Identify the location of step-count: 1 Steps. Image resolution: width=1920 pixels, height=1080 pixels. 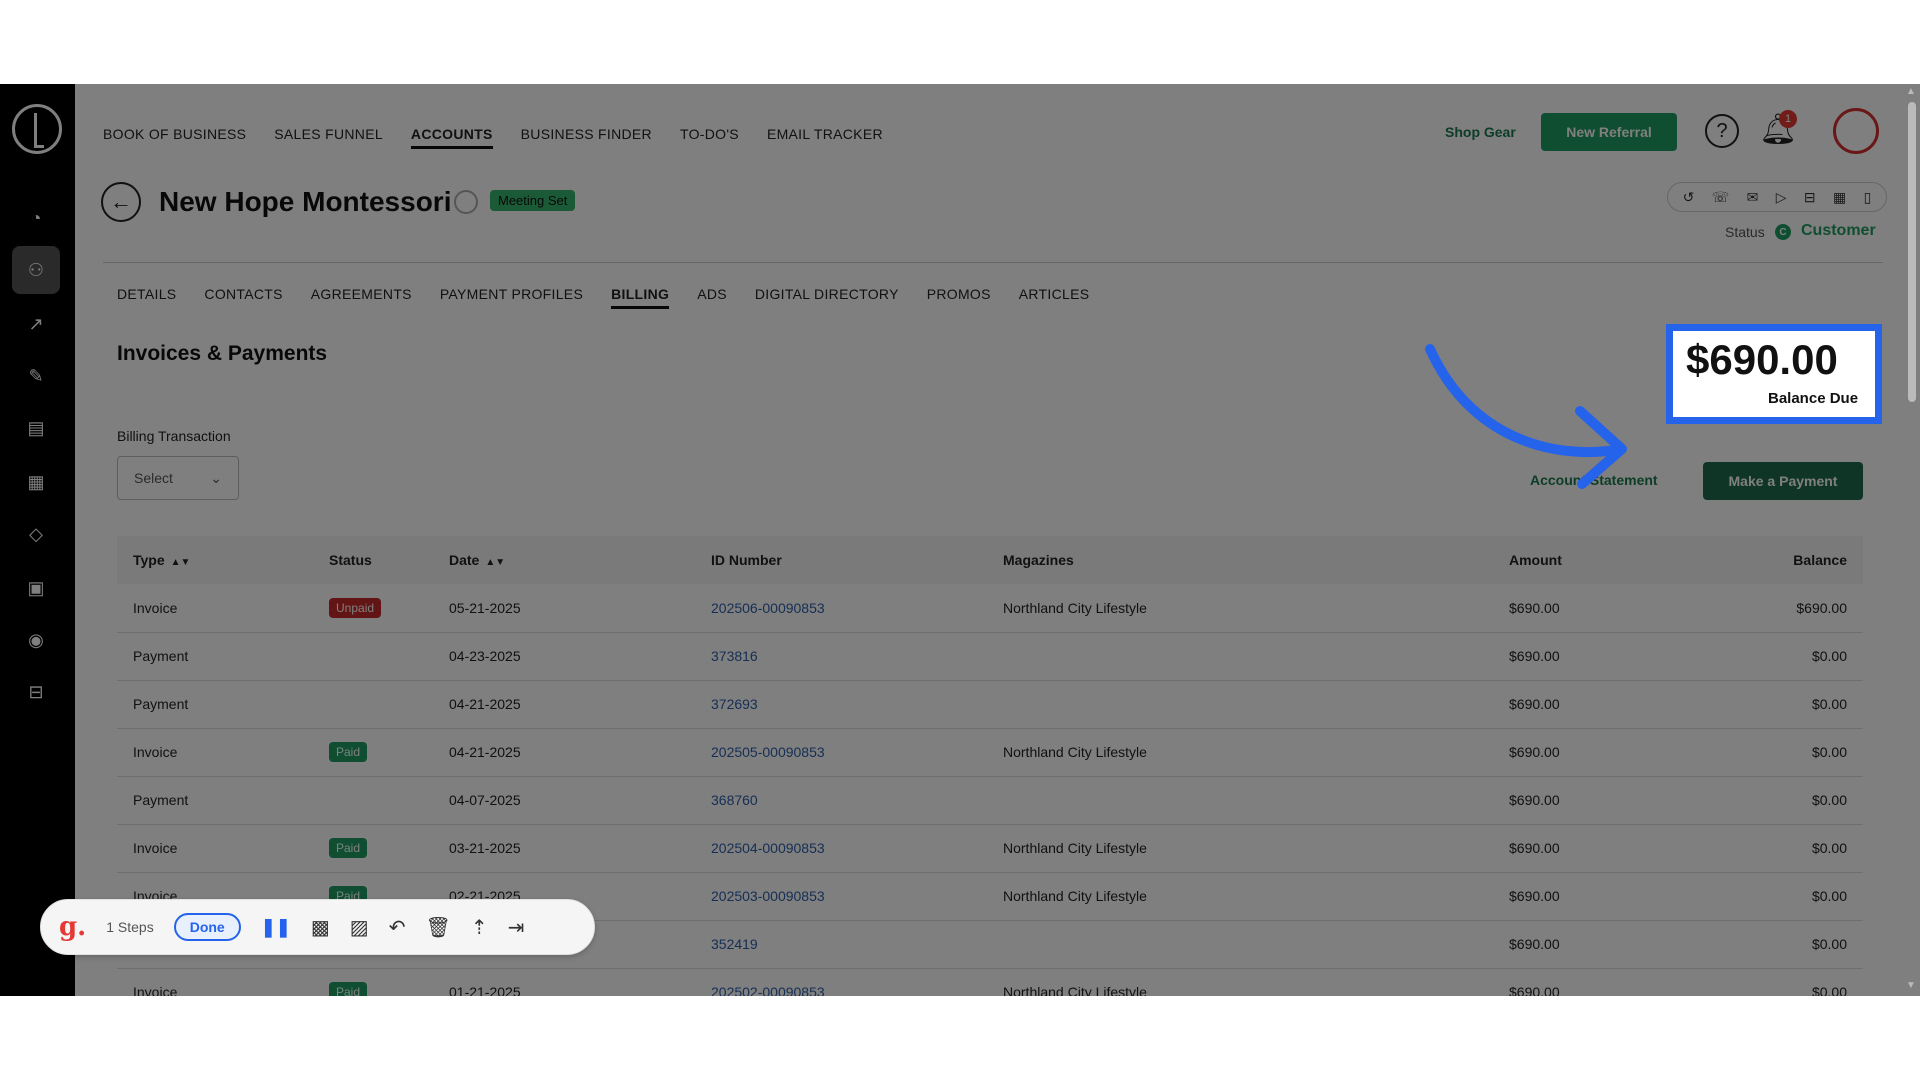
(130, 927).